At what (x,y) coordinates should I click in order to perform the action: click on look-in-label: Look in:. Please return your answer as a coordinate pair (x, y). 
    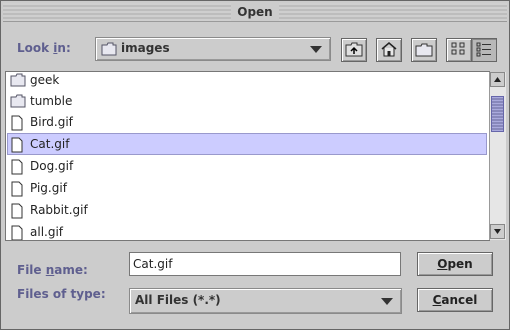
    Looking at the image, I should click on (44, 48).